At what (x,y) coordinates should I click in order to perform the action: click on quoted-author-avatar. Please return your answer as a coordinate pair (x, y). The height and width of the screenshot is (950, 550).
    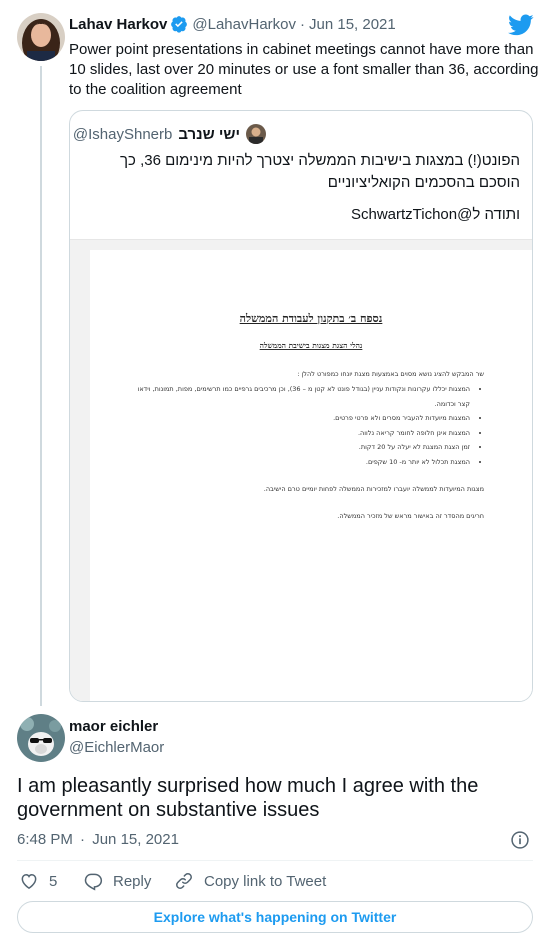
    Looking at the image, I should click on (256, 134).